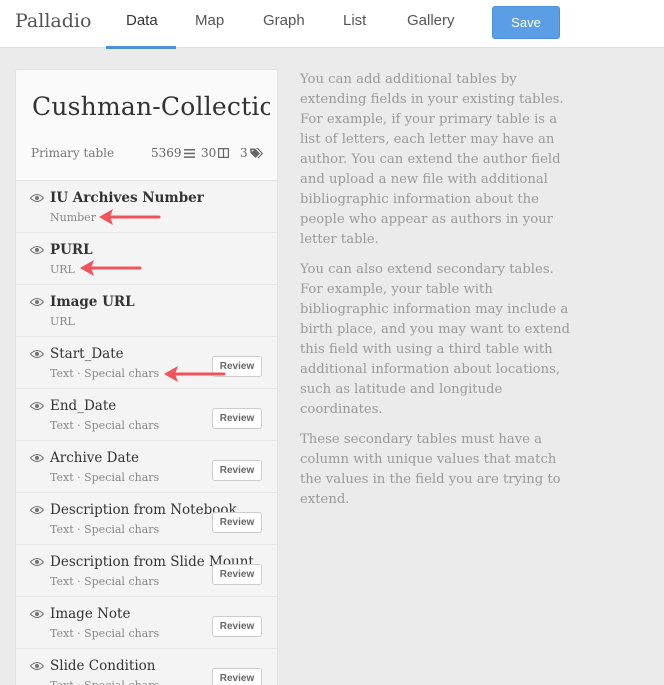 Image resolution: width=664 pixels, height=685 pixels. I want to click on field-name: Slide Condition, so click(103, 666).